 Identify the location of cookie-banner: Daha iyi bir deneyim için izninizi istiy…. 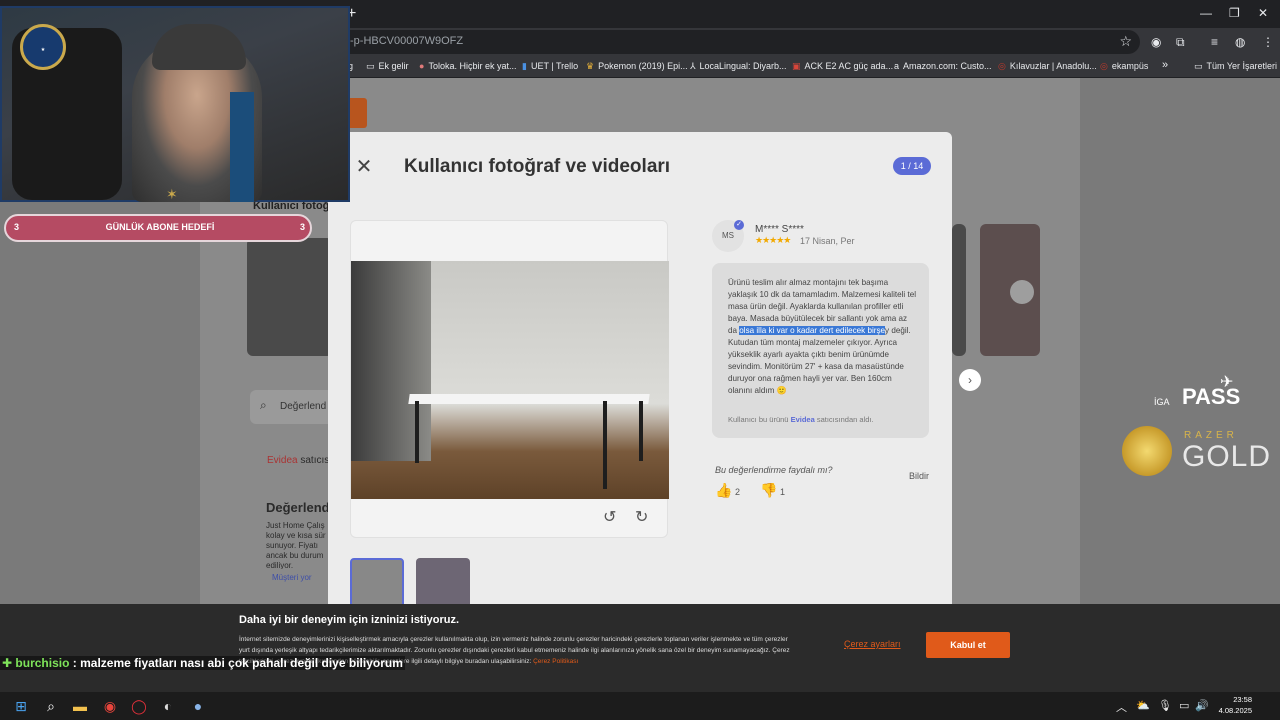
(640, 648).